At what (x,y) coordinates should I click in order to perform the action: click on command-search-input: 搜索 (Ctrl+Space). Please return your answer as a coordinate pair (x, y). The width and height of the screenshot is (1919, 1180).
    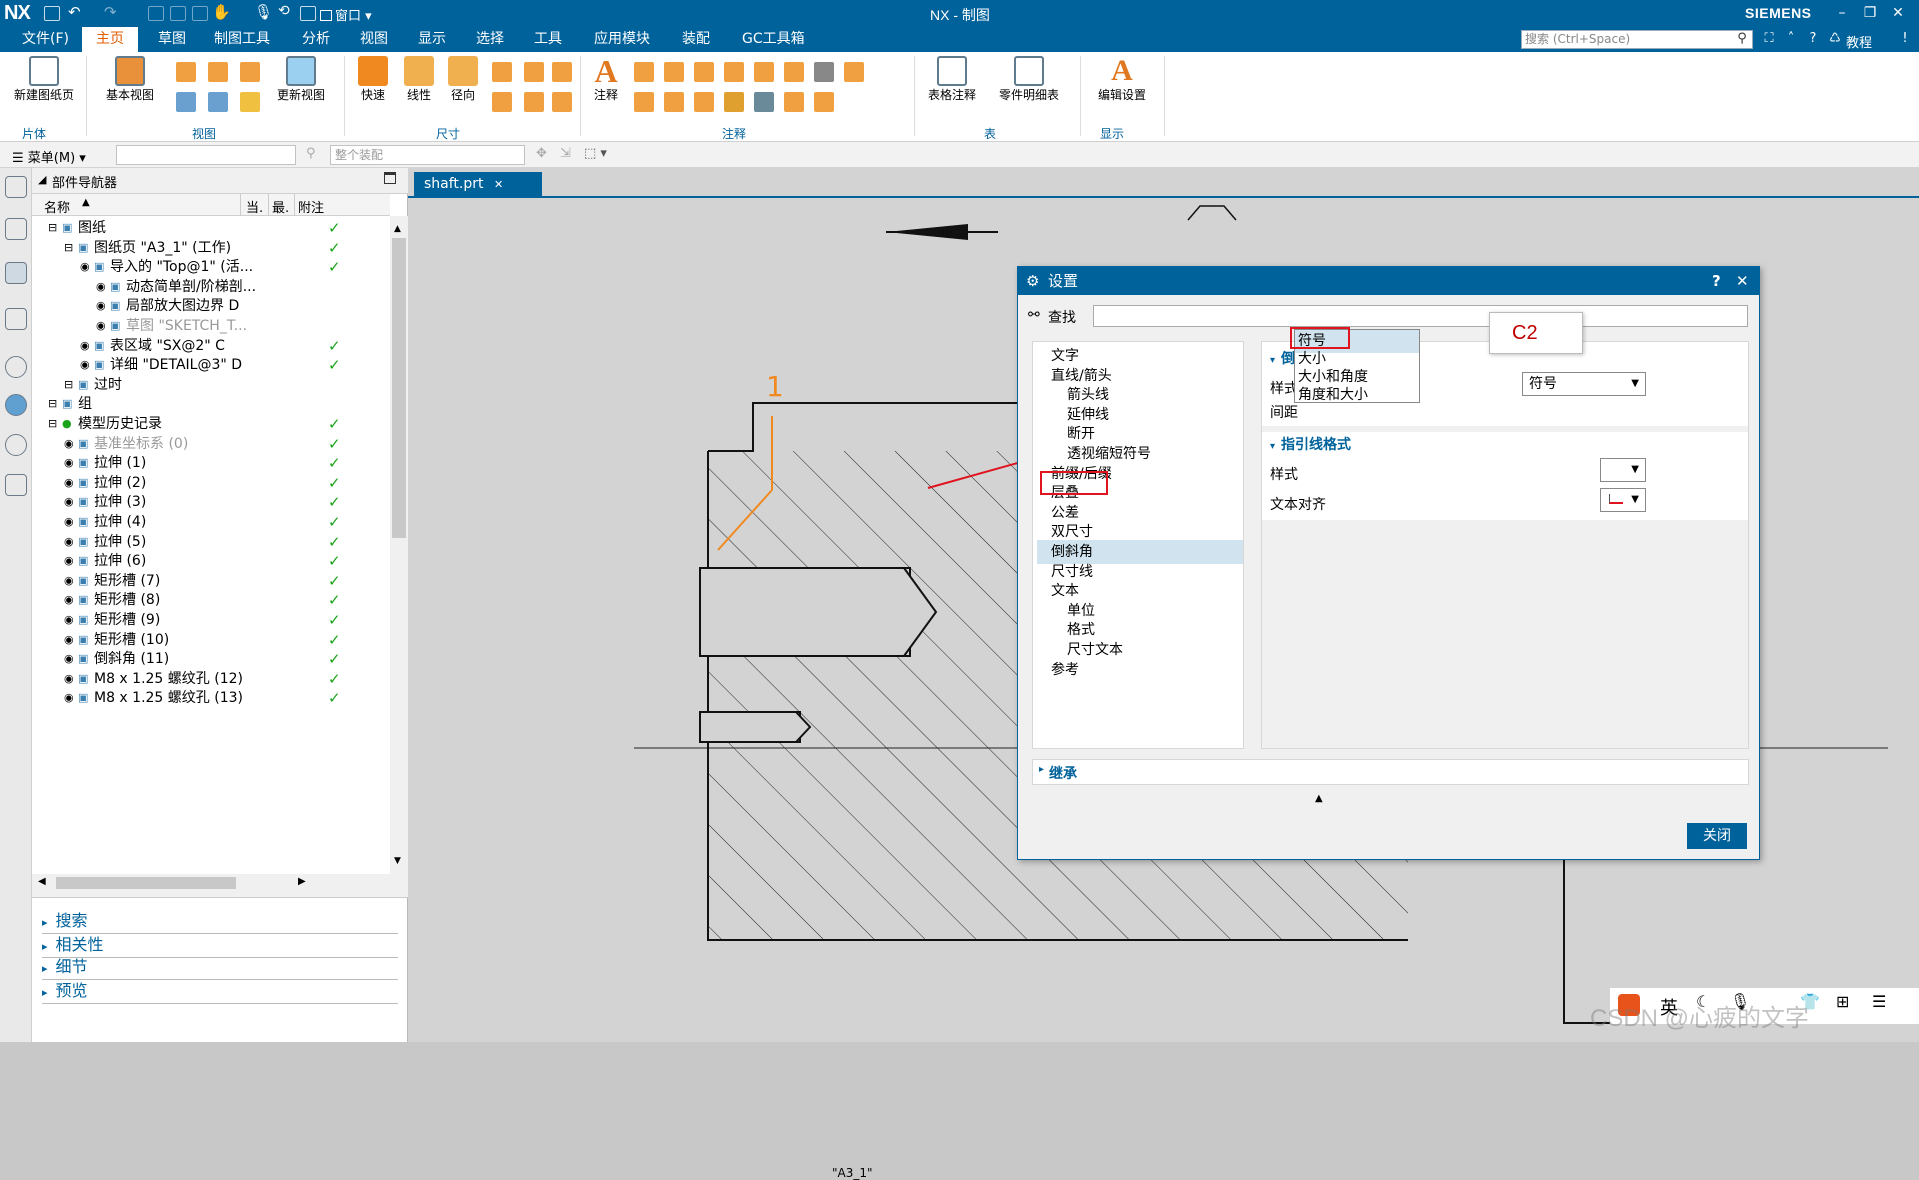
    Looking at the image, I should click on (1637, 39).